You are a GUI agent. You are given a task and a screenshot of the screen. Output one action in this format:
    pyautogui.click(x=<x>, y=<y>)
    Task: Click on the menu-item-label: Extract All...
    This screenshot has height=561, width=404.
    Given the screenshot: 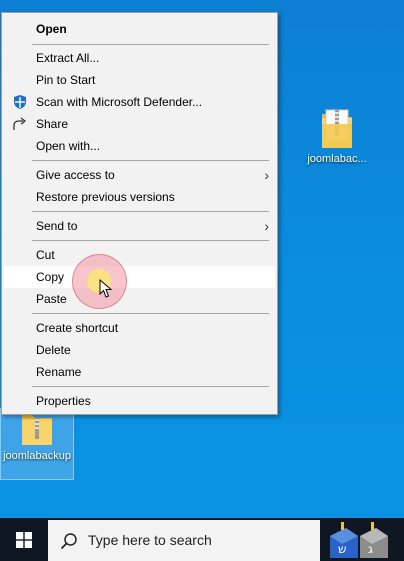 What is the action you would take?
    pyautogui.click(x=68, y=58)
    